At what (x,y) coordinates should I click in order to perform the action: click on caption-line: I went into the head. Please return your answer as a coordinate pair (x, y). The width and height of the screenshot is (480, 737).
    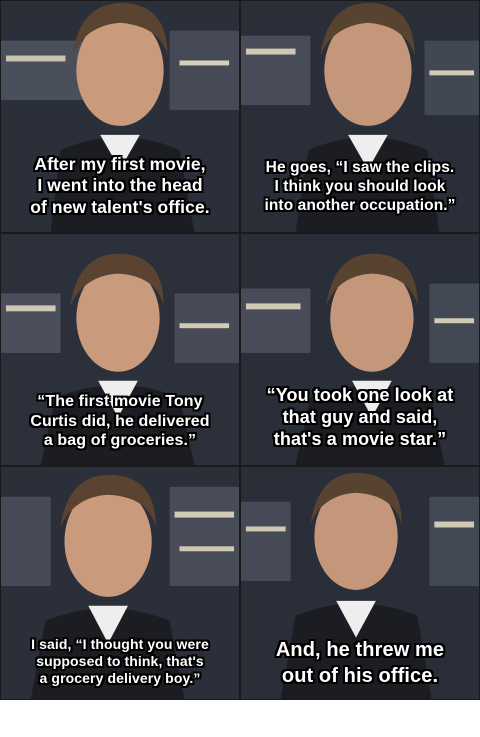
    Looking at the image, I should click on (120, 185).